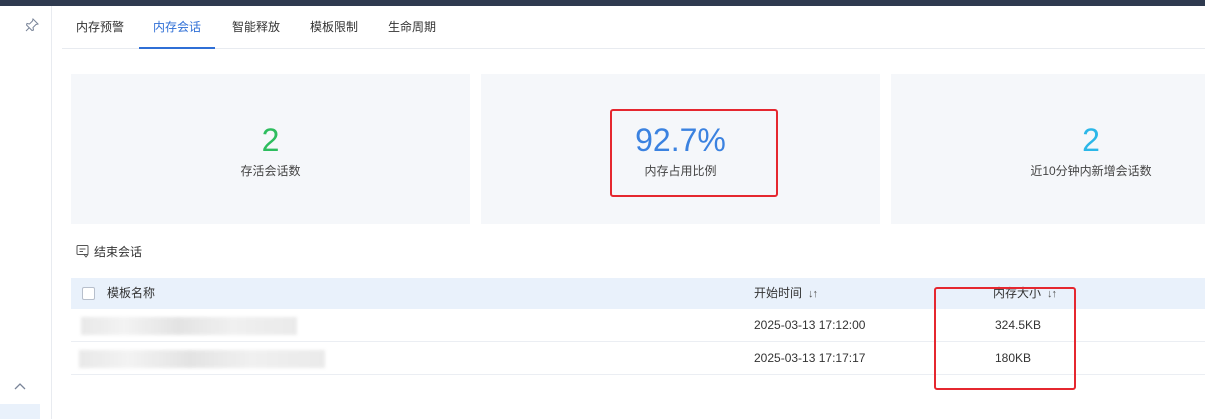 This screenshot has height=419, width=1205. What do you see at coordinates (810, 358) in the screenshot?
I see `cell-start-time: 2025-03-13 17:17:17` at bounding box center [810, 358].